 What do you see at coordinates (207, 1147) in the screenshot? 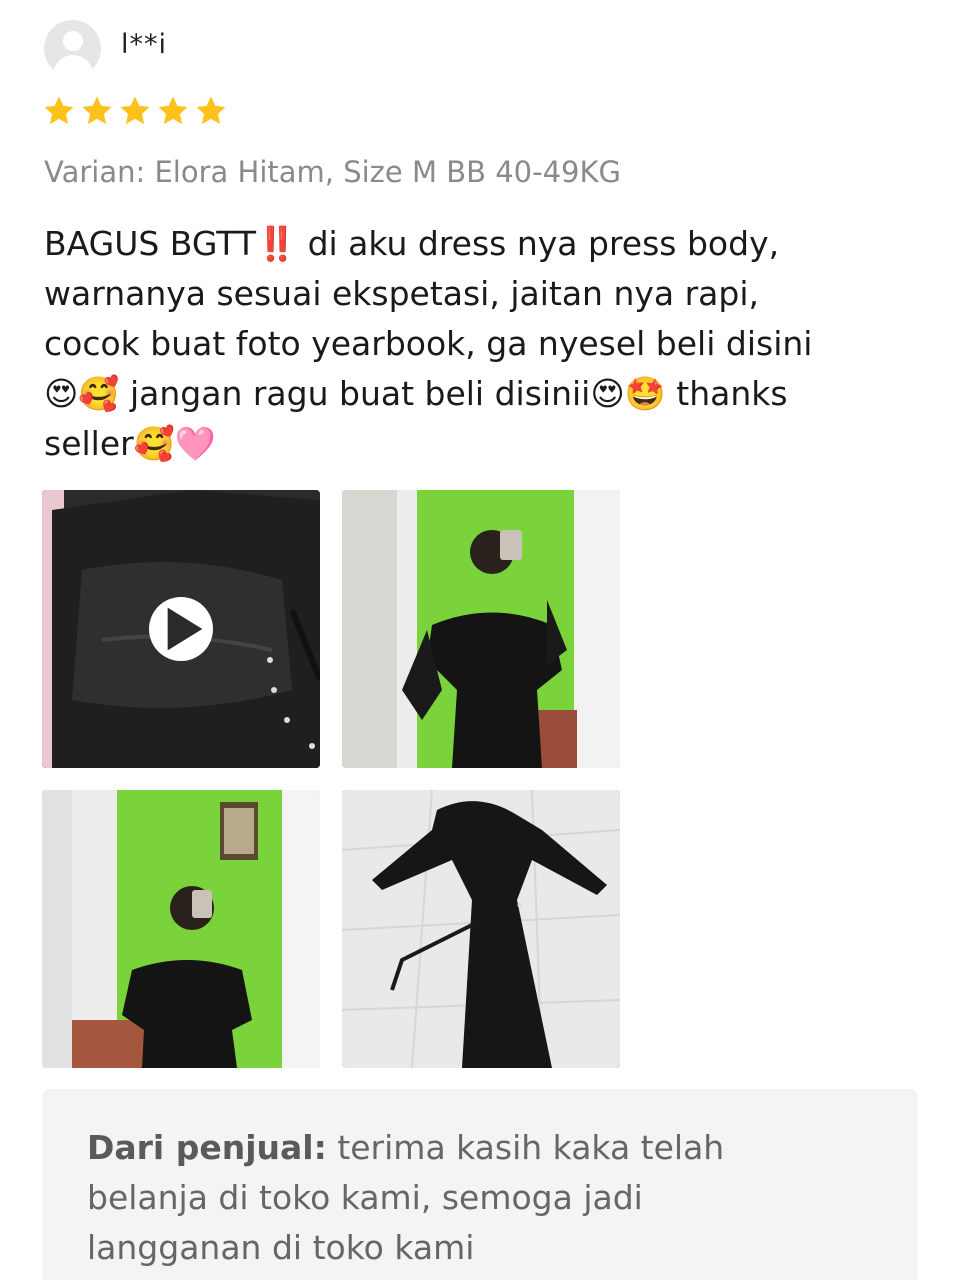
I see `seller-reply-label: Dari penjual:` at bounding box center [207, 1147].